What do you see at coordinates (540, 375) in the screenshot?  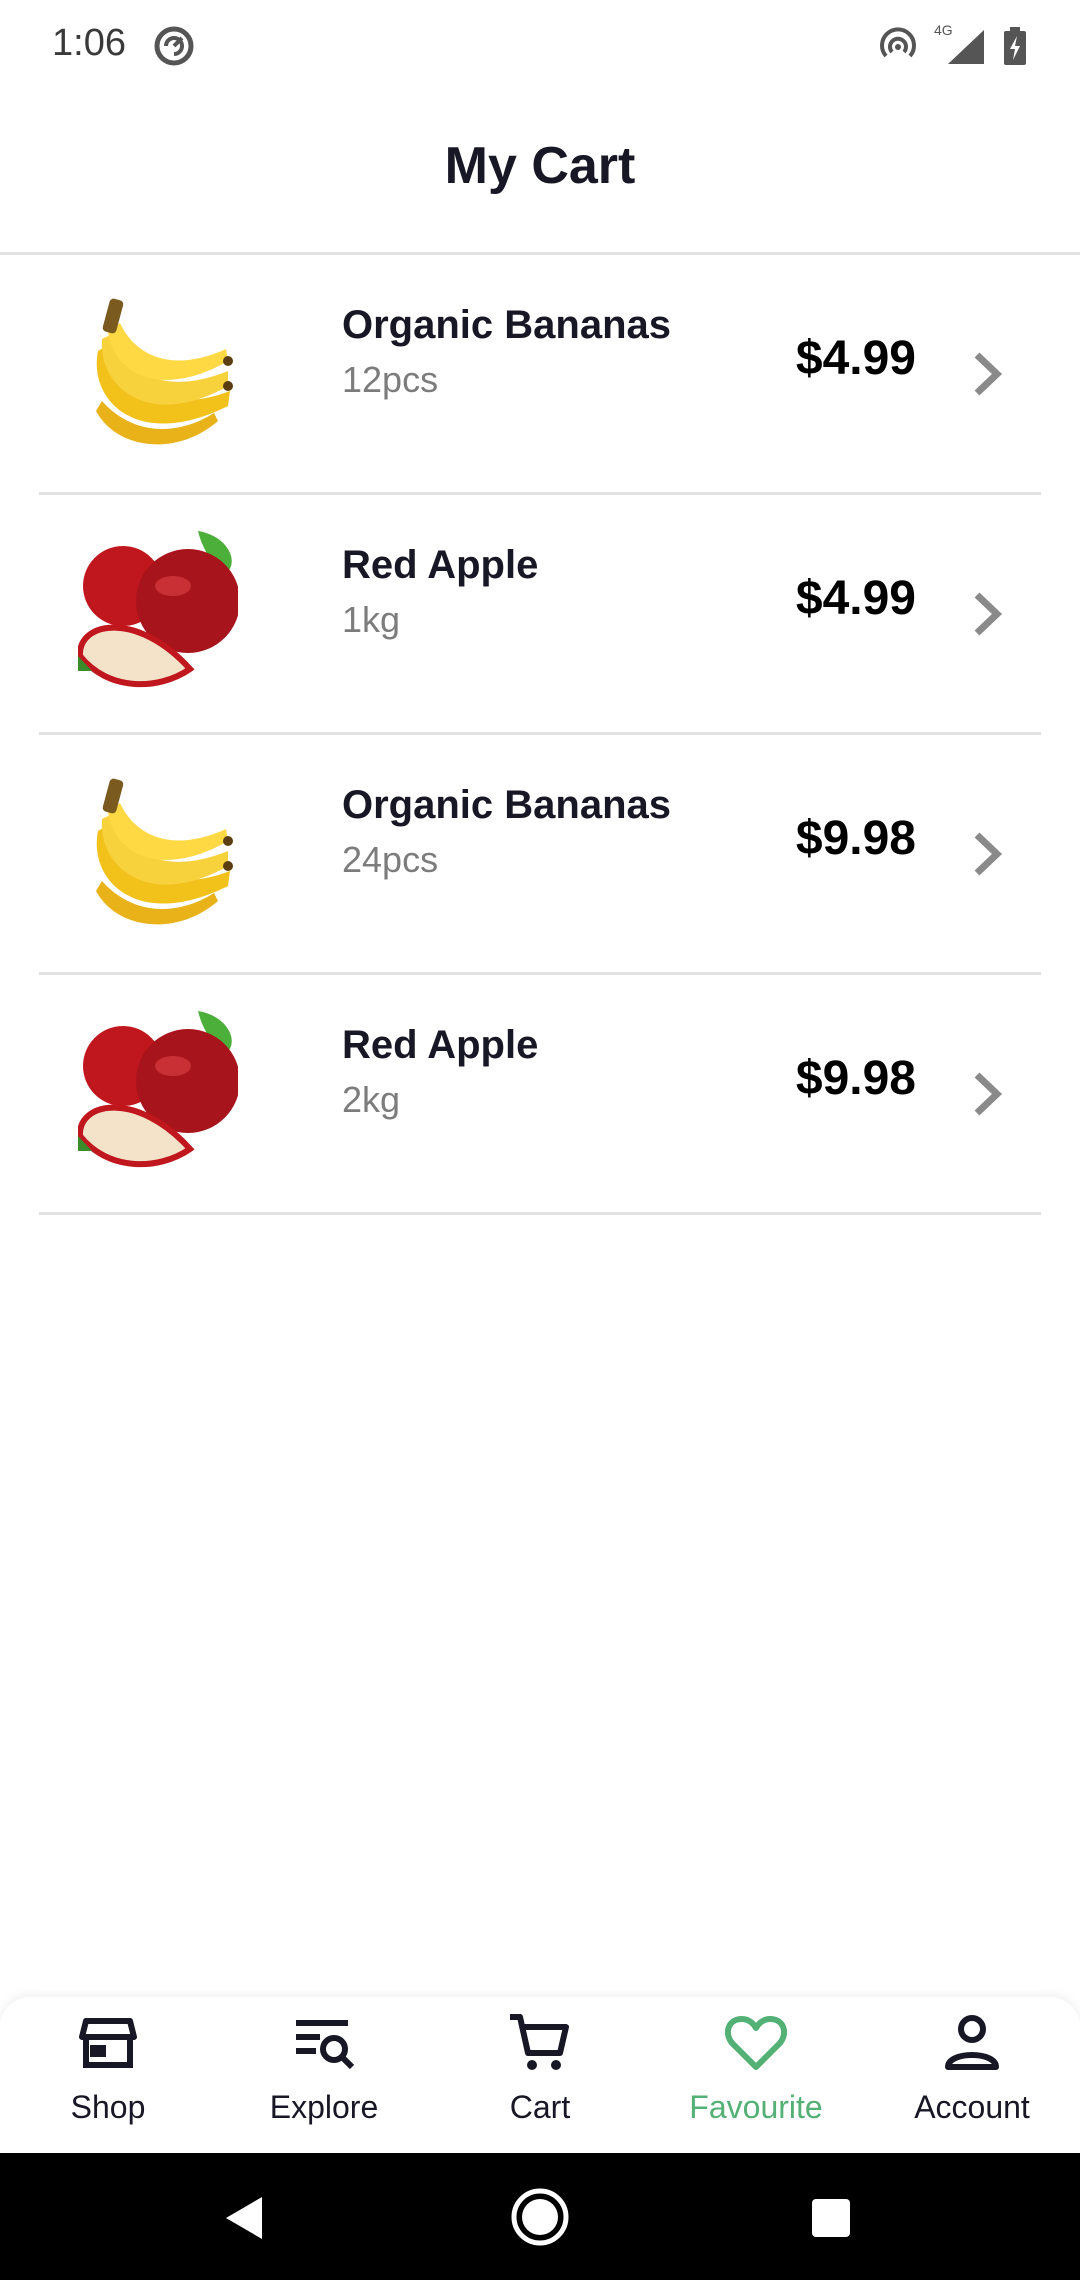 I see `cart-item: Organic Bananas 12pcs $4.99` at bounding box center [540, 375].